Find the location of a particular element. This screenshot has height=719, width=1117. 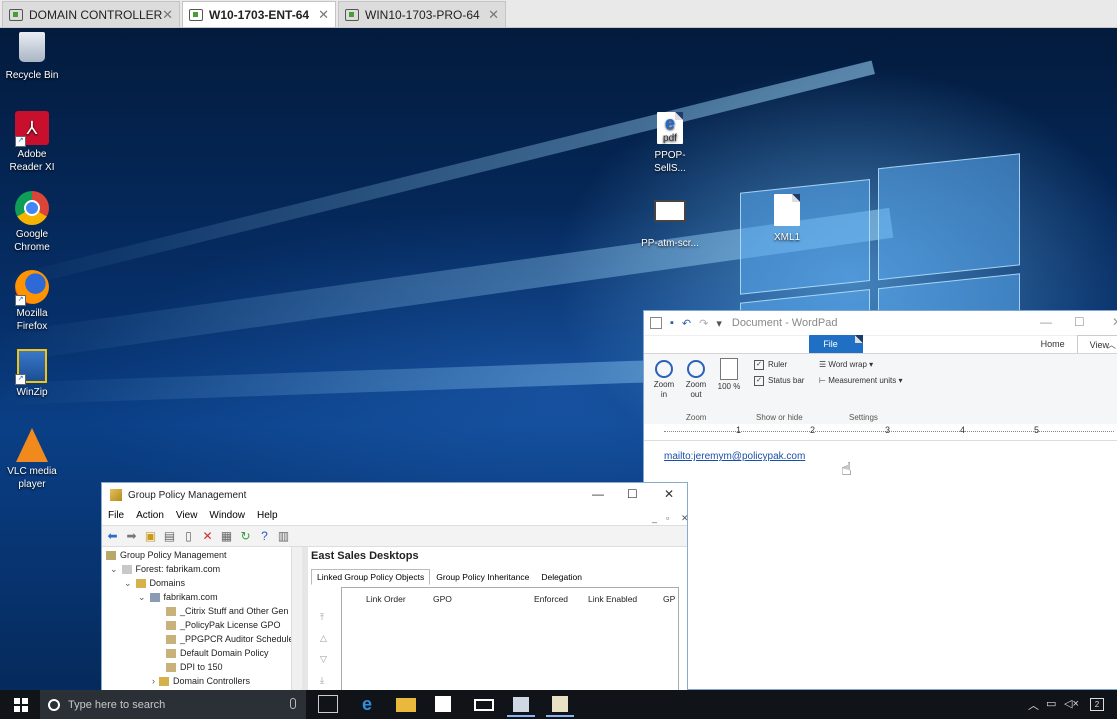

wordpad-taskbar-icon is located at coordinates (521, 707).